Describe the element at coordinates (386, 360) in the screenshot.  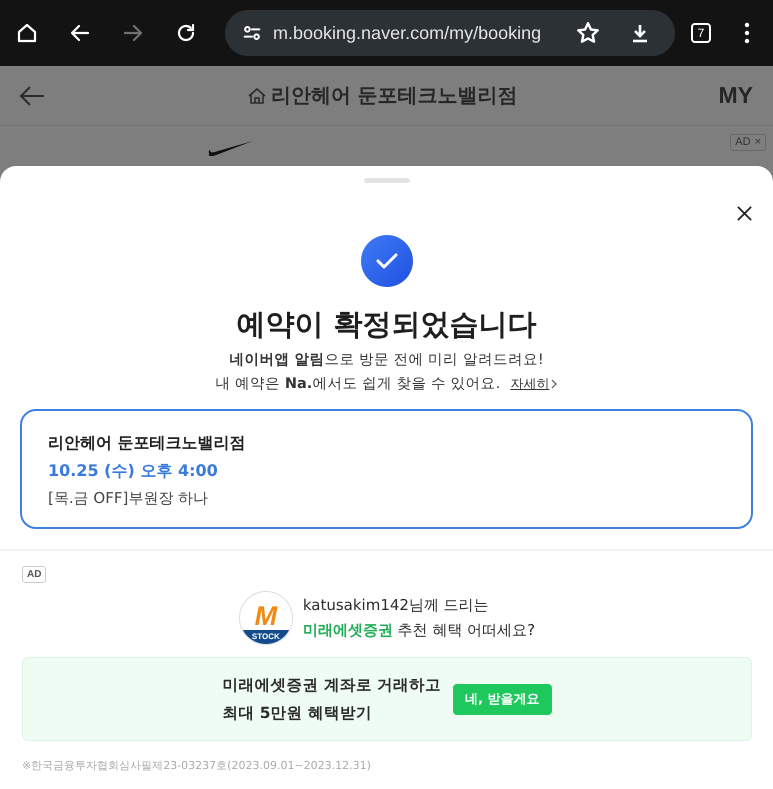
I see `message-text: 네이버앱 알림으로 방문 전에 미리 알려드려요!` at that location.